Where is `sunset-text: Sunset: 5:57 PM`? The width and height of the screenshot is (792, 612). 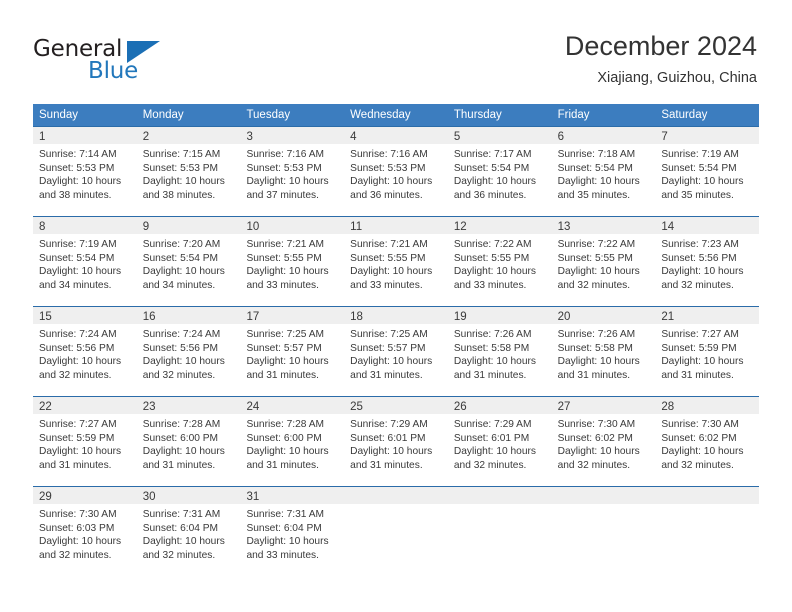 sunset-text: Sunset: 5:57 PM is located at coordinates (284, 348).